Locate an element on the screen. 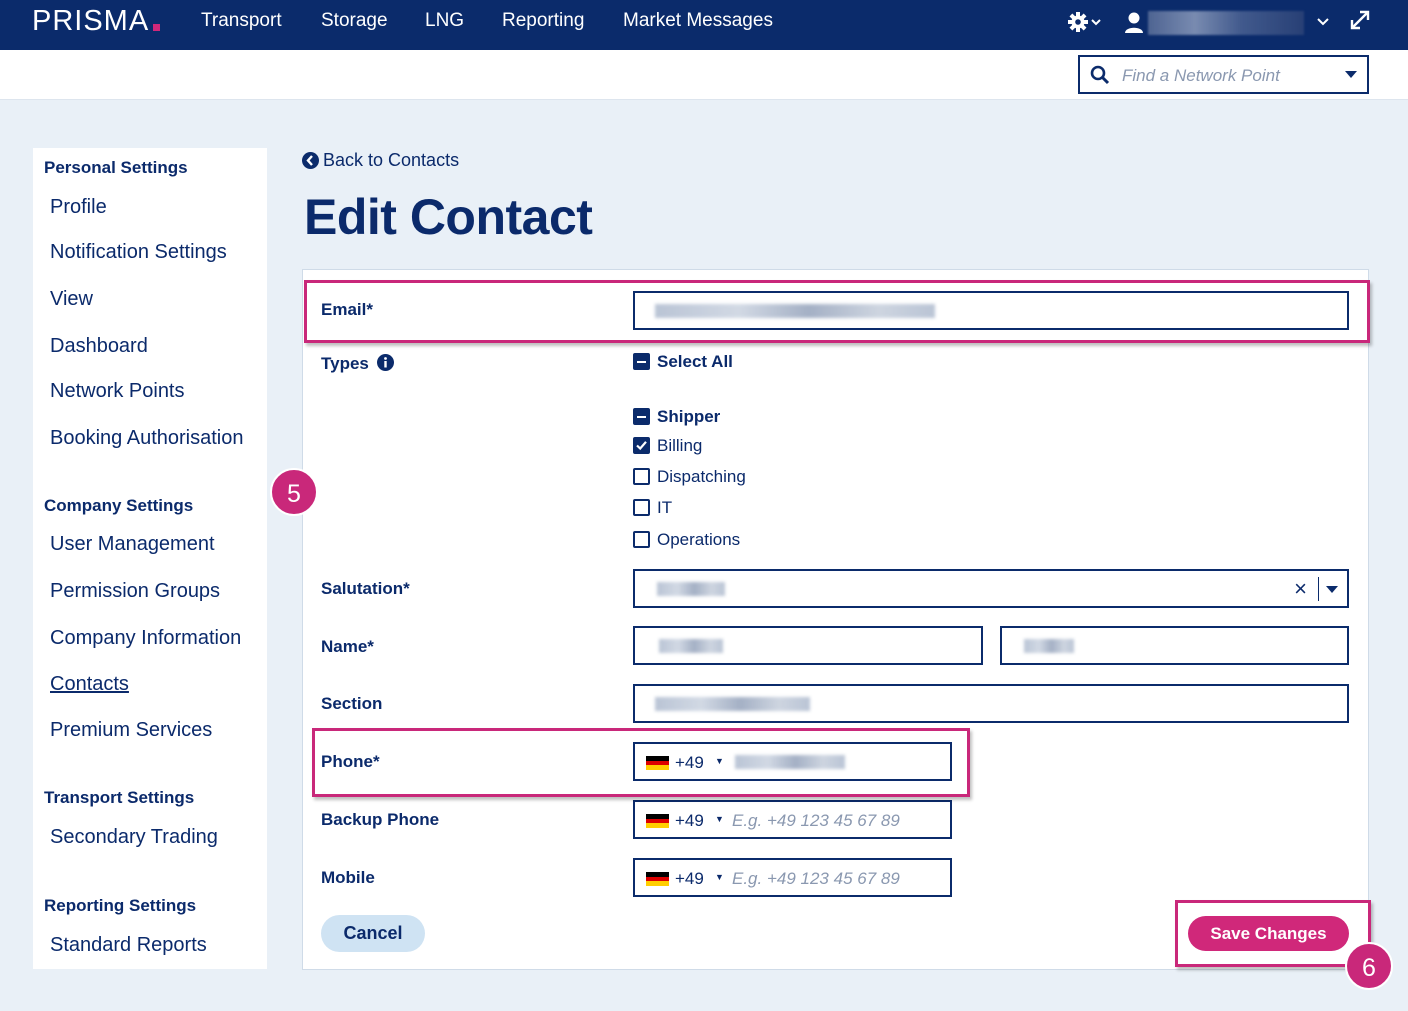  select-divider is located at coordinates (1318, 589).